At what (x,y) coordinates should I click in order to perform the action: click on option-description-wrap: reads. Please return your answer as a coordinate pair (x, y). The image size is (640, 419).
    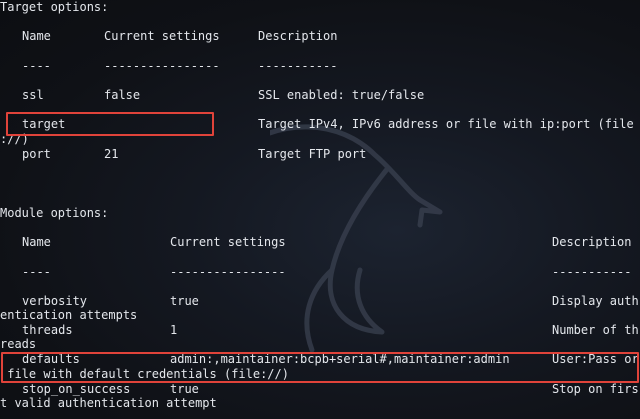
    Looking at the image, I should click on (18, 344).